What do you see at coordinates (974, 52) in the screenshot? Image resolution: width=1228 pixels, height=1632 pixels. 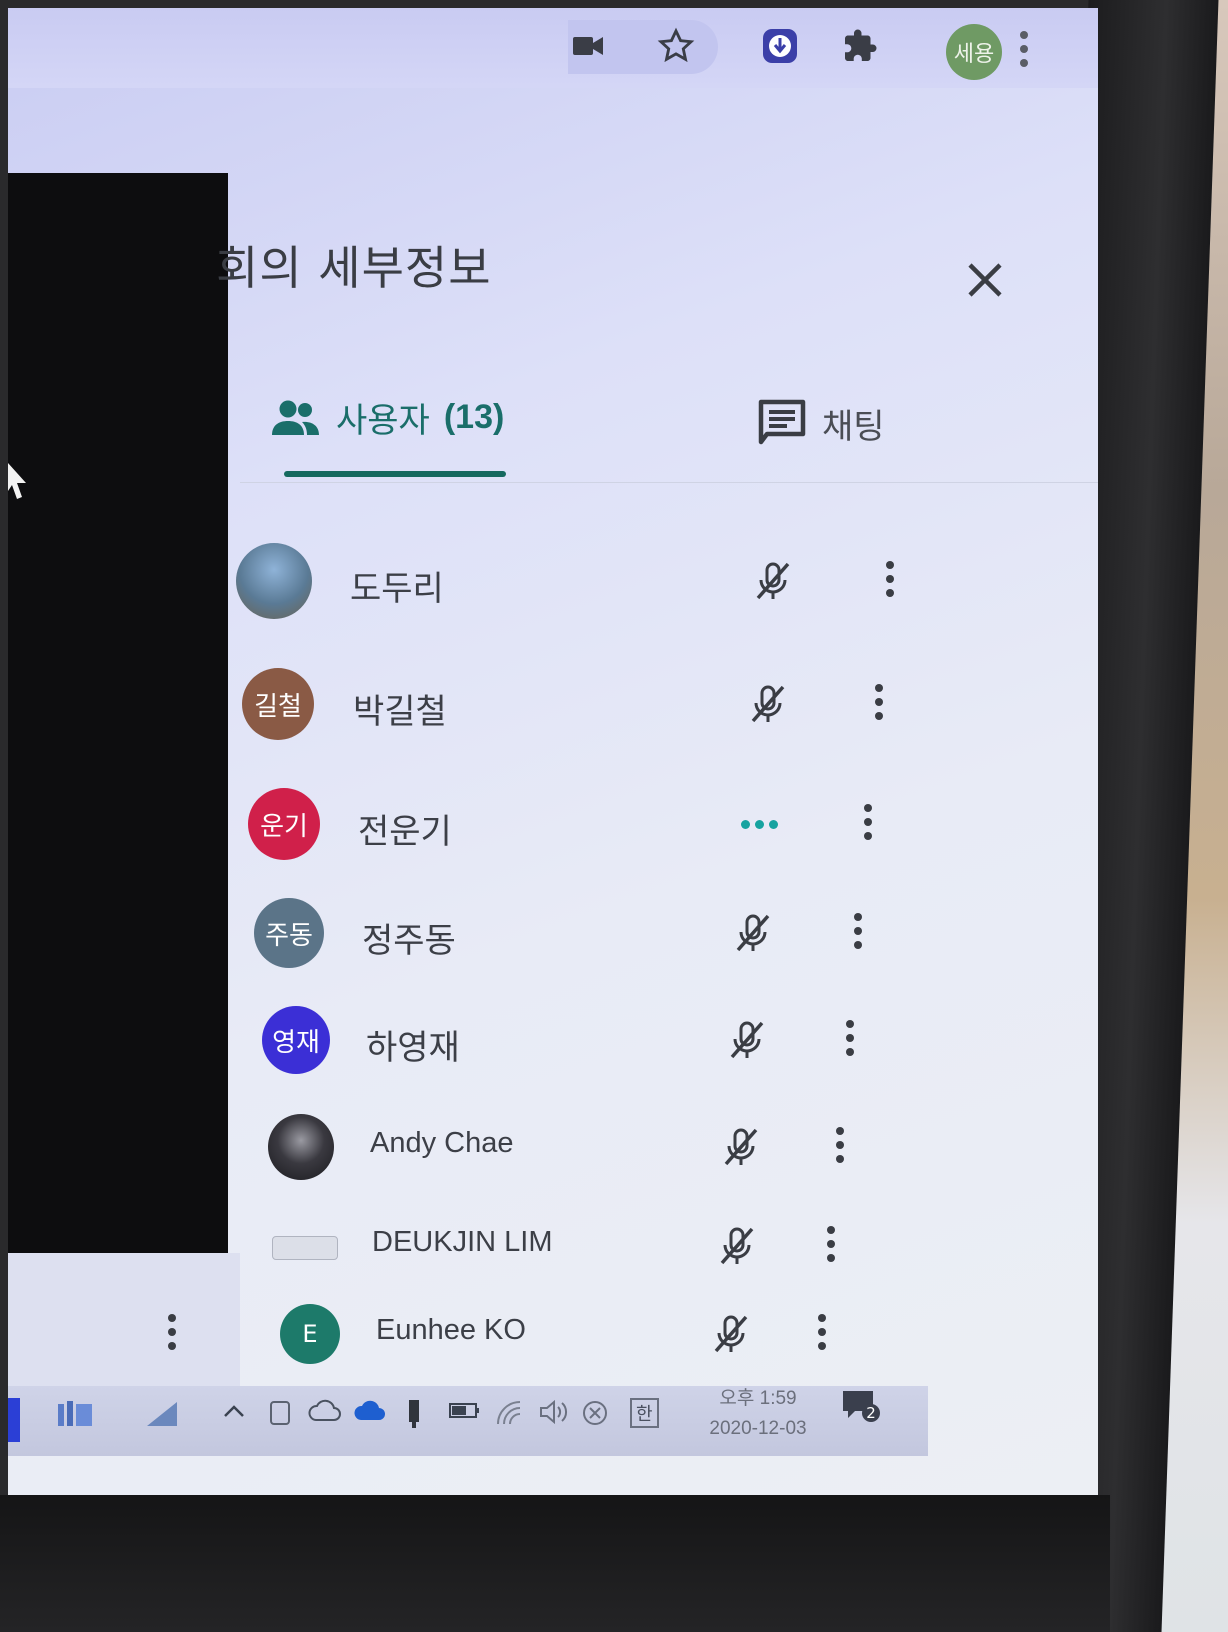 I see `profile-avatar: 세용` at bounding box center [974, 52].